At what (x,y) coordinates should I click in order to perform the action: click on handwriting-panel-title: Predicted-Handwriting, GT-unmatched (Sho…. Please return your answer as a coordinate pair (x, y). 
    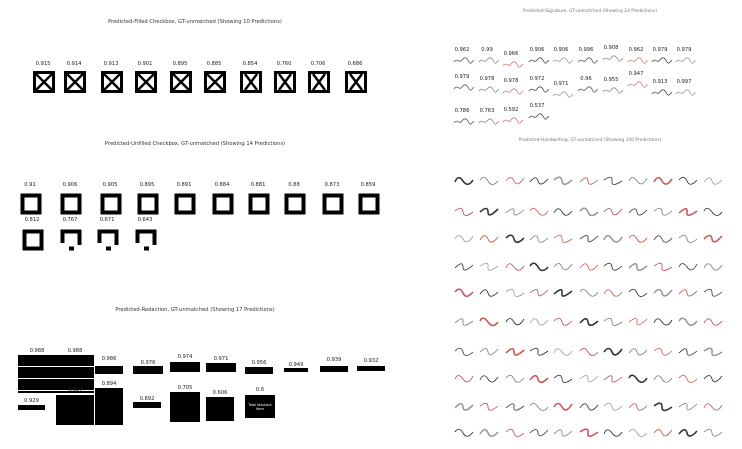
    Looking at the image, I should click on (590, 140).